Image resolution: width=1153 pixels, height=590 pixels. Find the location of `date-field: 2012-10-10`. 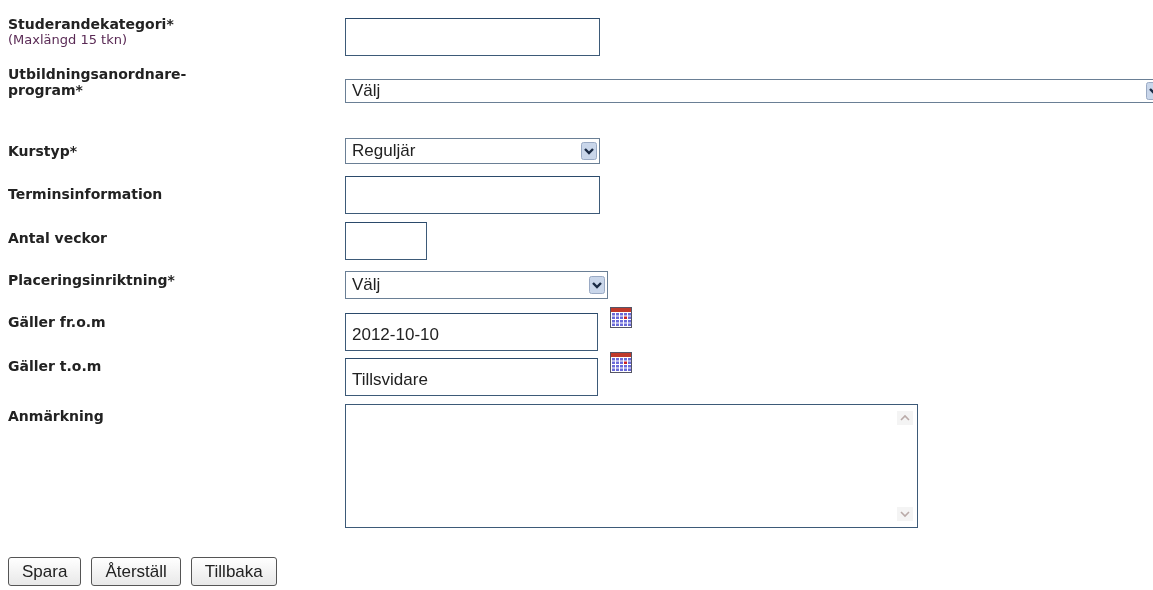

date-field: 2012-10-10 is located at coordinates (471, 332).